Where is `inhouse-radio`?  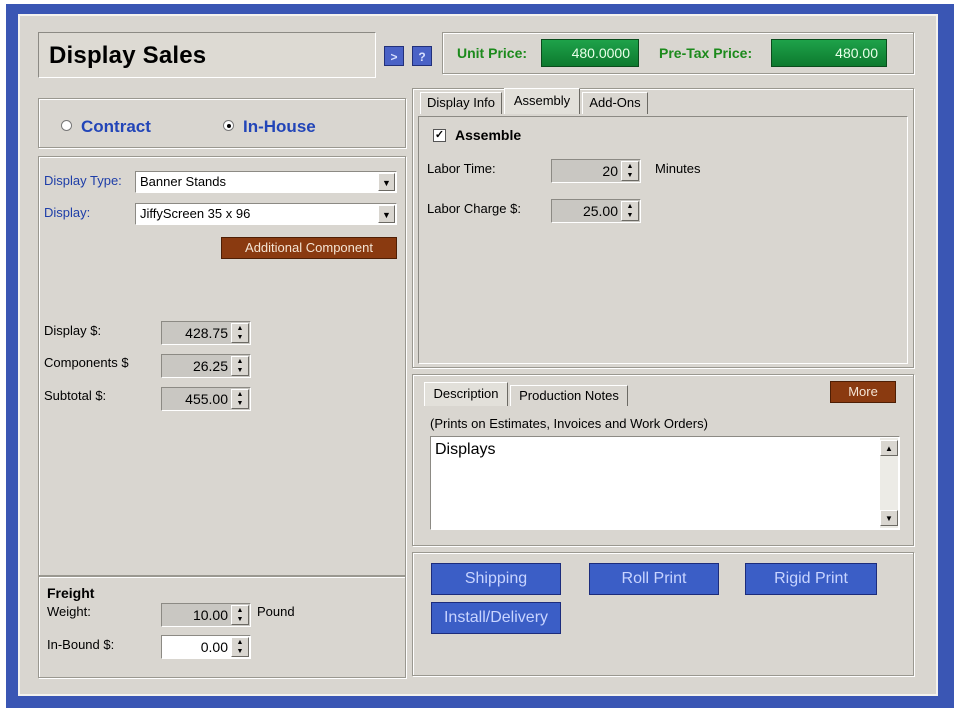 inhouse-radio is located at coordinates (228, 125).